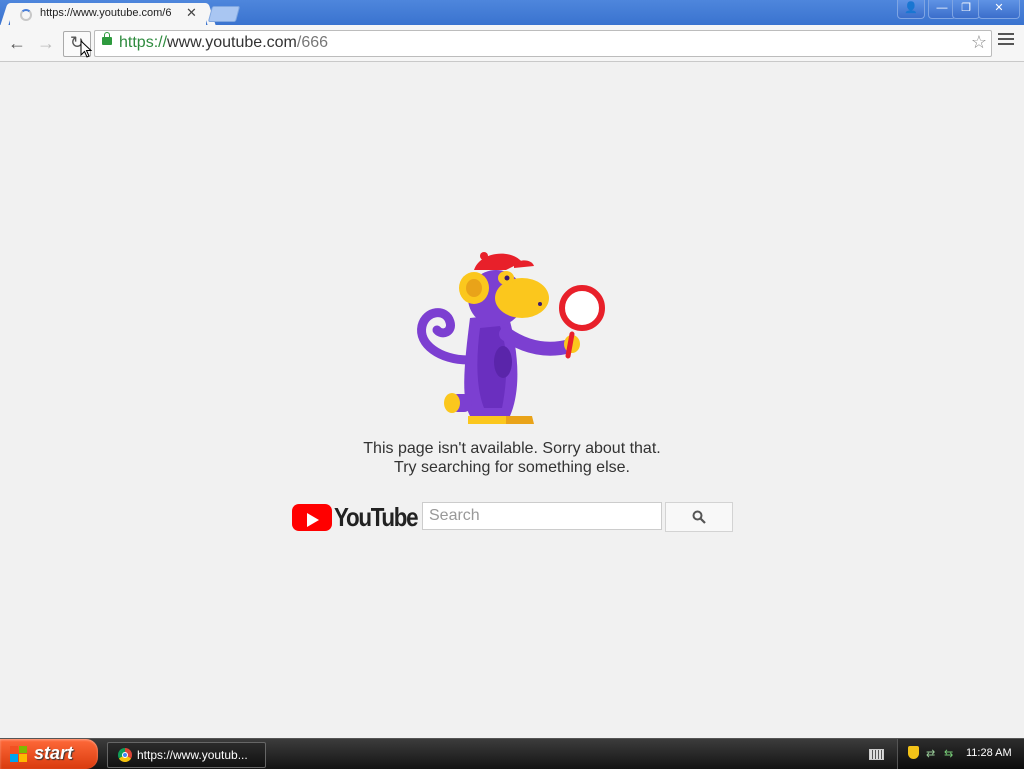 The width and height of the screenshot is (1024, 769). I want to click on chrome-icon, so click(125, 755).